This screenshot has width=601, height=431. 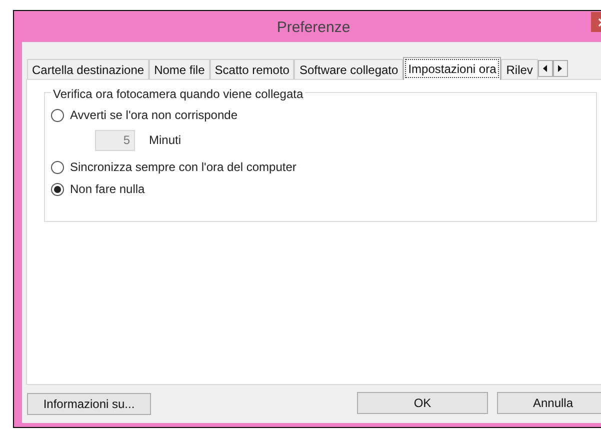 What do you see at coordinates (452, 68) in the screenshot?
I see `tab: Impostazioni ora` at bounding box center [452, 68].